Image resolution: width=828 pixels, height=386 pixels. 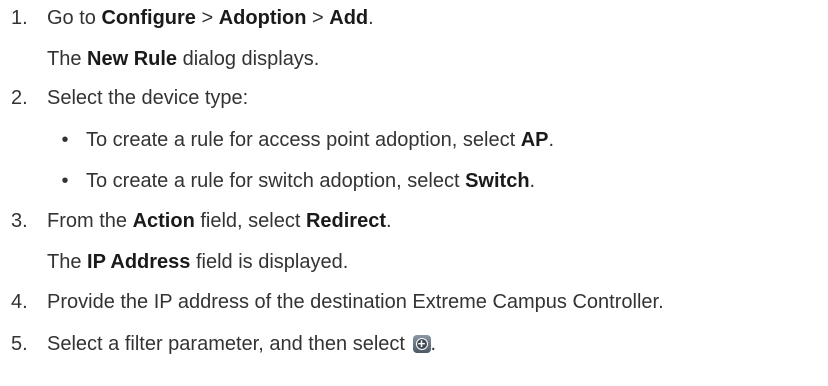 I want to click on step-result-text: The New Rule dialog displays., so click(x=183, y=59).